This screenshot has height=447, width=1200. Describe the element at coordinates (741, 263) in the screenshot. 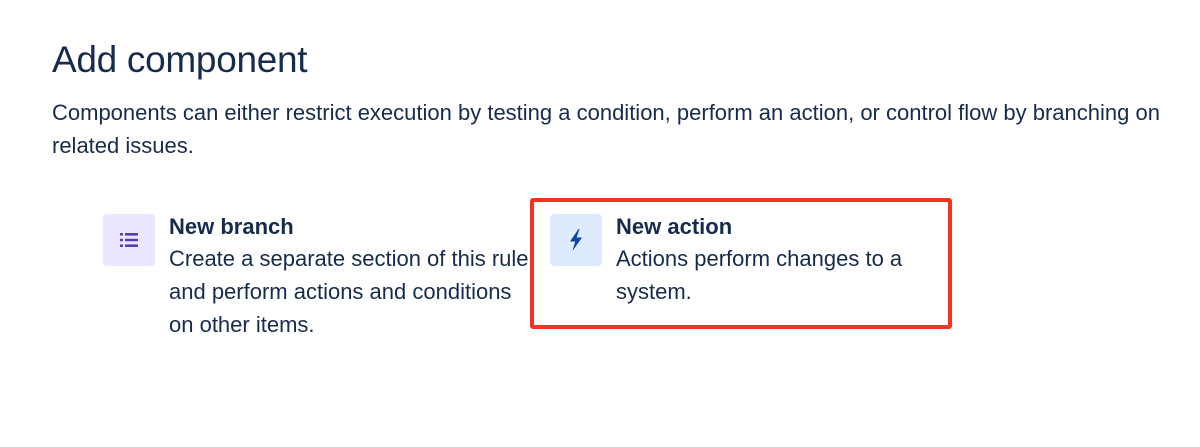

I see `highlight-box` at that location.